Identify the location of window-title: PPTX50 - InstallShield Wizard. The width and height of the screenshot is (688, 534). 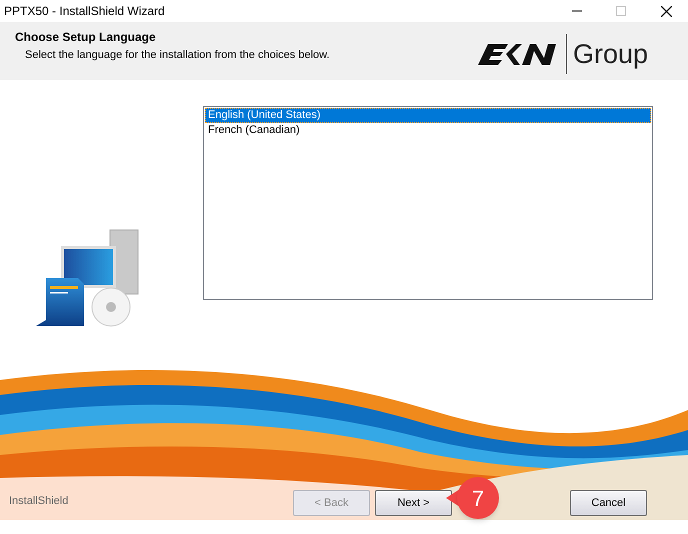
(84, 11).